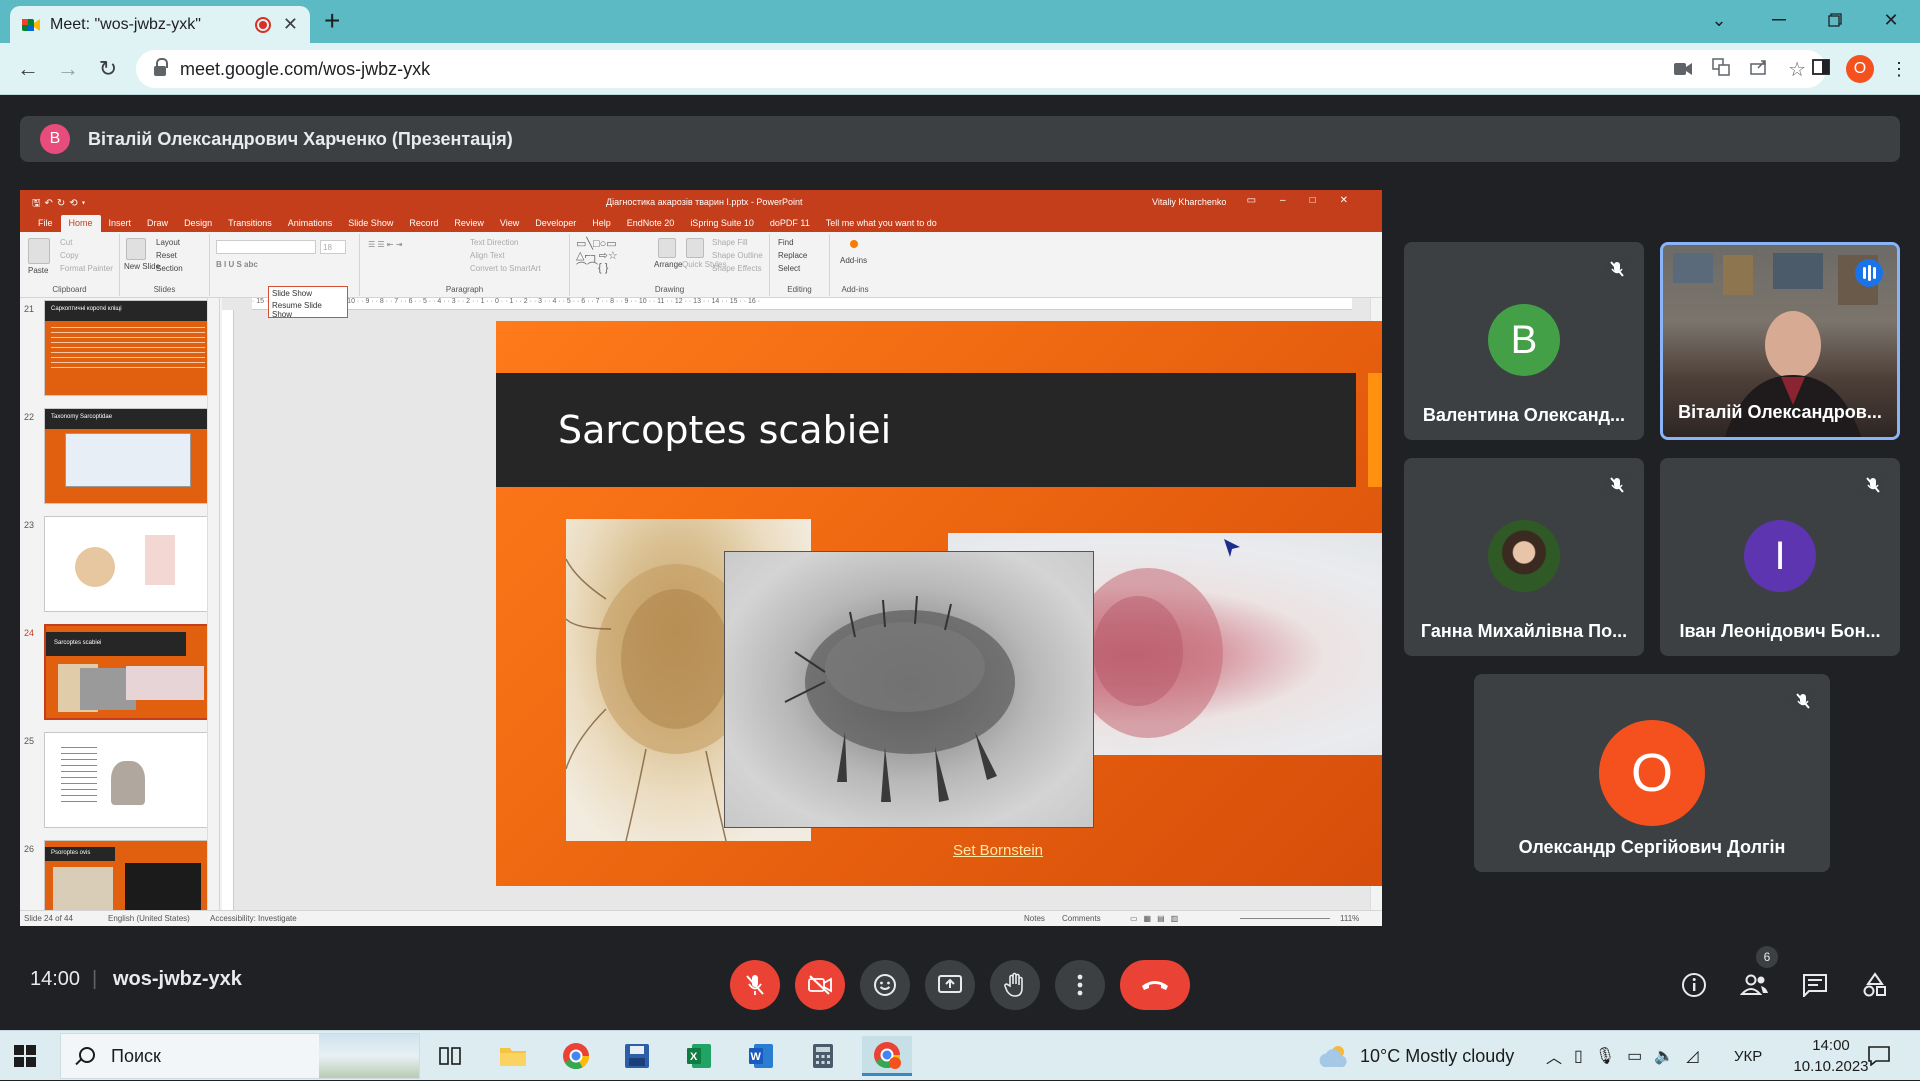 This screenshot has width=1920, height=1081. What do you see at coordinates (513, 1056) in the screenshot?
I see `file-explorer-icon` at bounding box center [513, 1056].